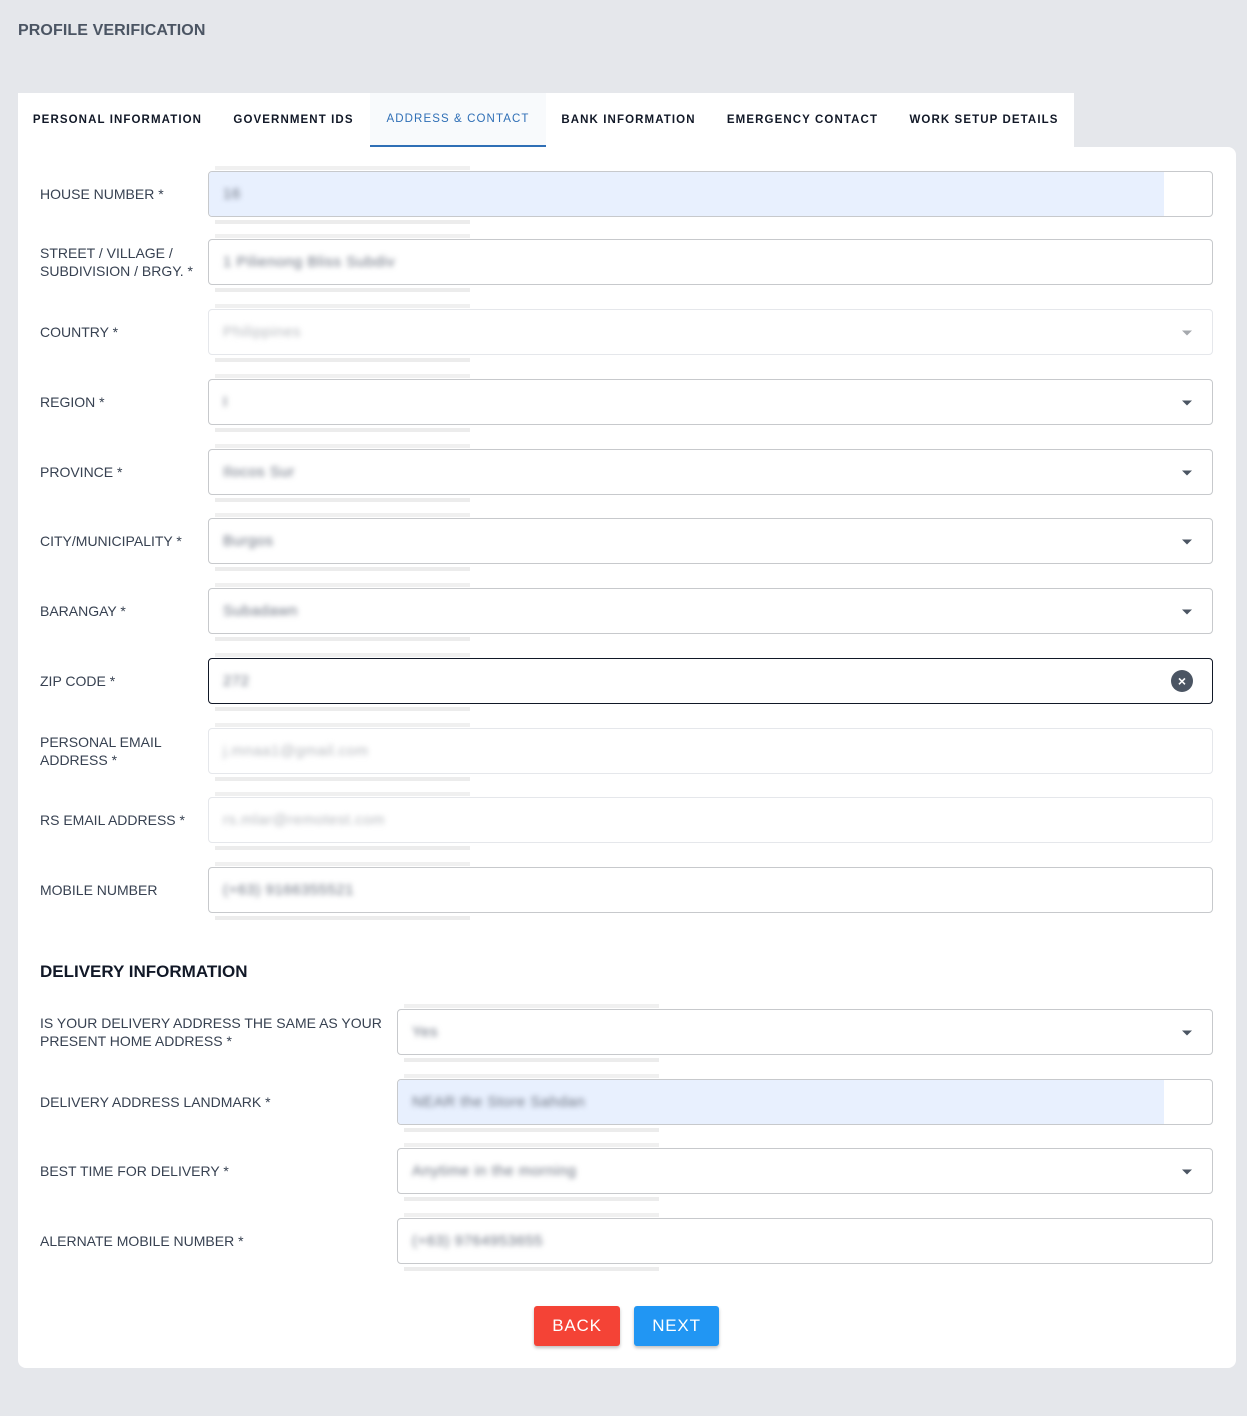 The width and height of the screenshot is (1247, 1416). What do you see at coordinates (710, 195) in the screenshot?
I see `house-number-input: 16` at bounding box center [710, 195].